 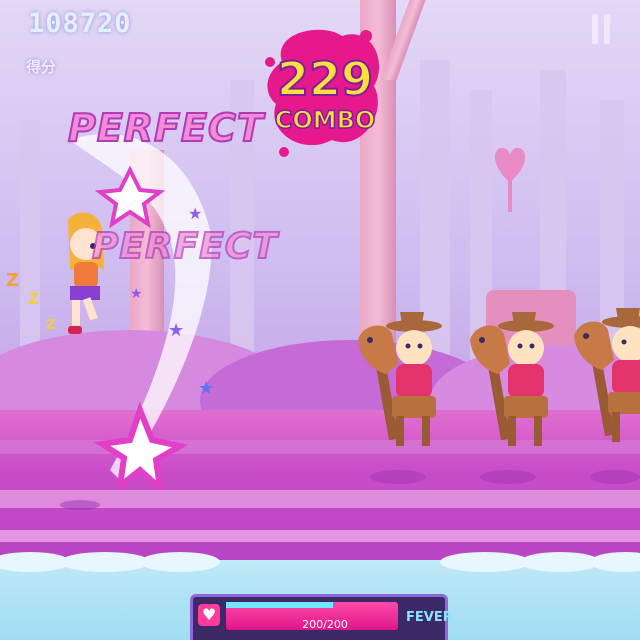 I want to click on combo-count: 229, so click(x=325, y=79).